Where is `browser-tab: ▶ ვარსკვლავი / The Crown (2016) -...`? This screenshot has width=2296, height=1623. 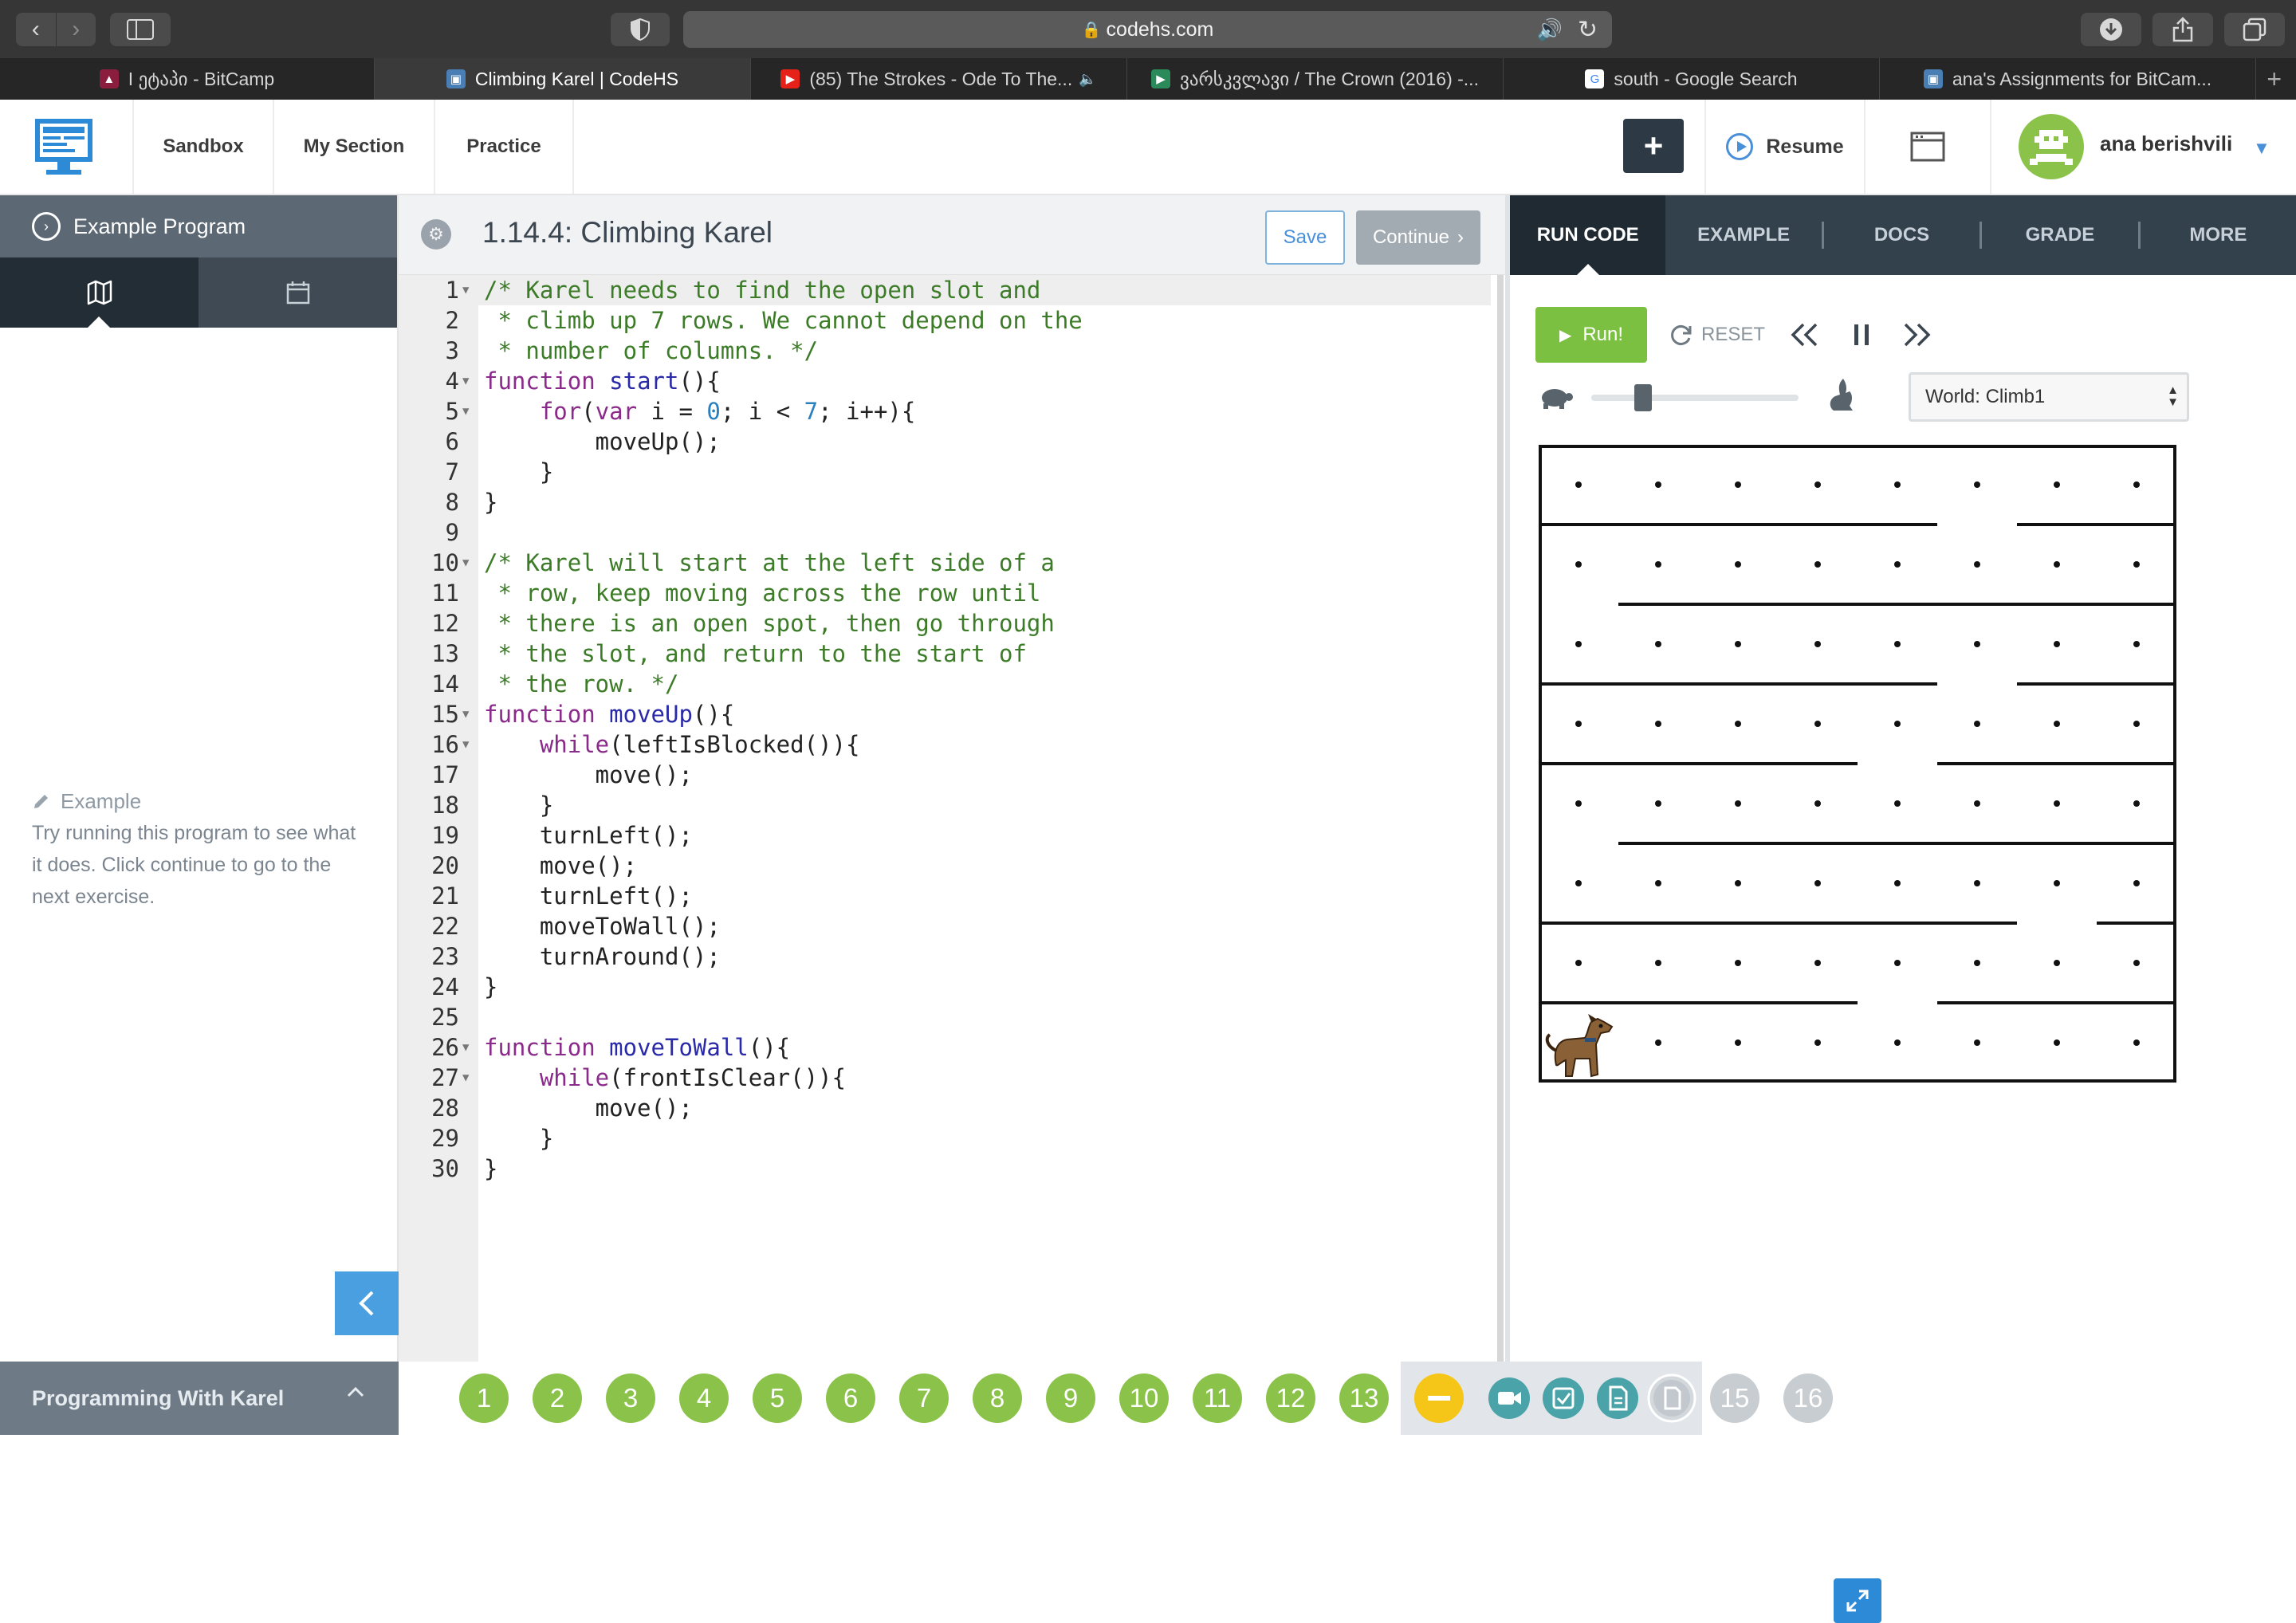 browser-tab: ▶ ვარსკვლავი / The Crown (2016) -... is located at coordinates (1315, 79).